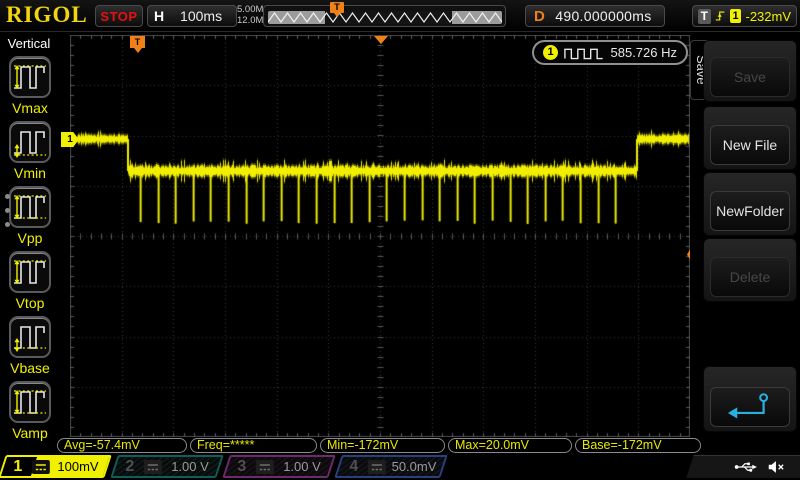 The height and width of the screenshot is (480, 800). I want to click on channel-1-badge: 1 100mV, so click(56, 466).